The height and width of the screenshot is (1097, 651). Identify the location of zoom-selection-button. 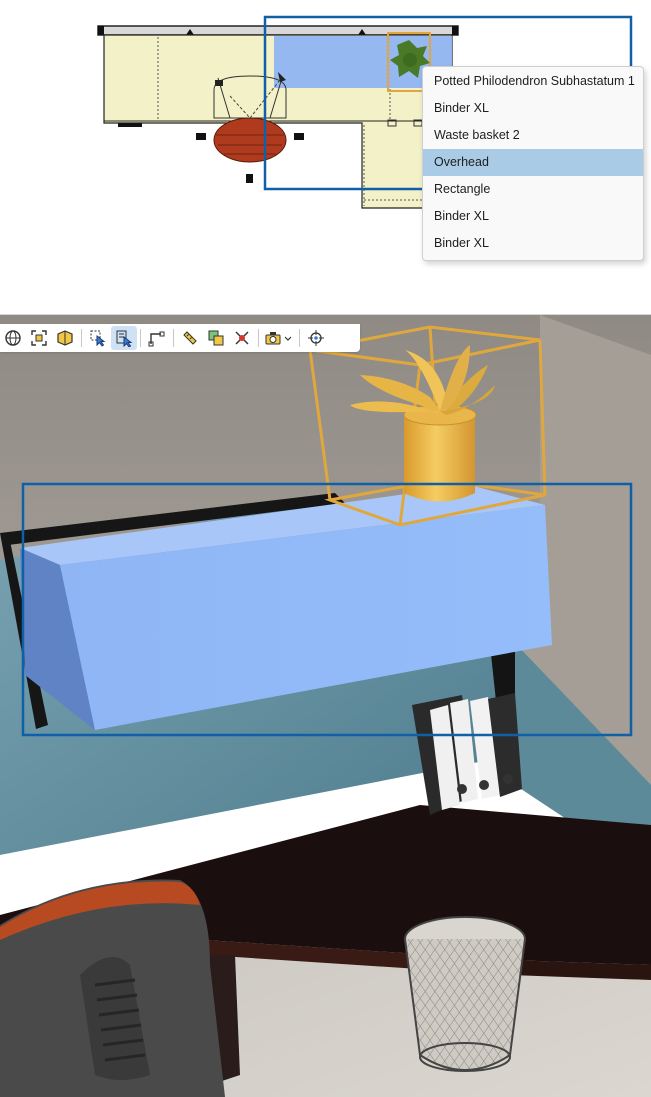
(65, 338).